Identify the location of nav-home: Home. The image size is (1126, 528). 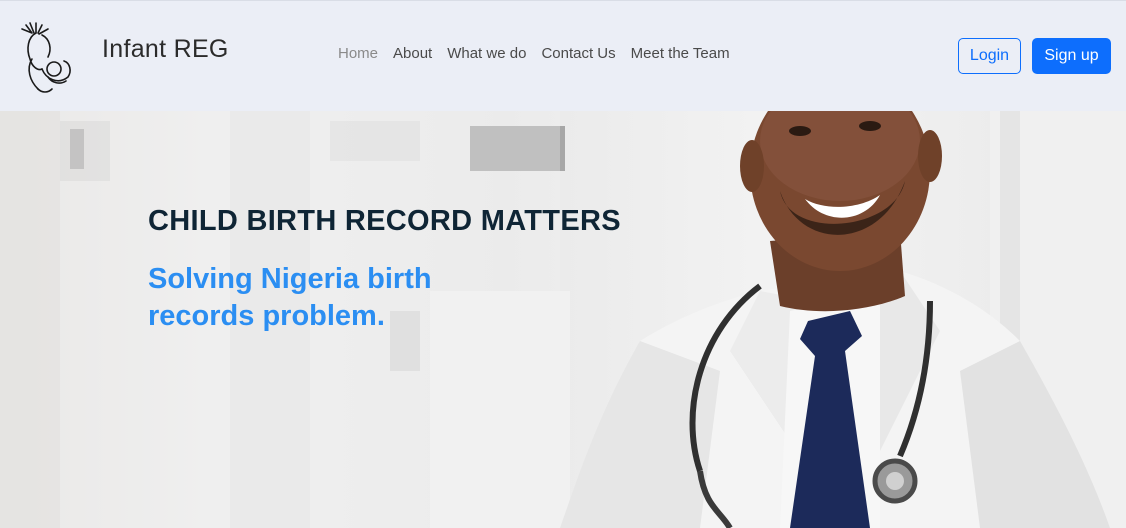
(358, 53).